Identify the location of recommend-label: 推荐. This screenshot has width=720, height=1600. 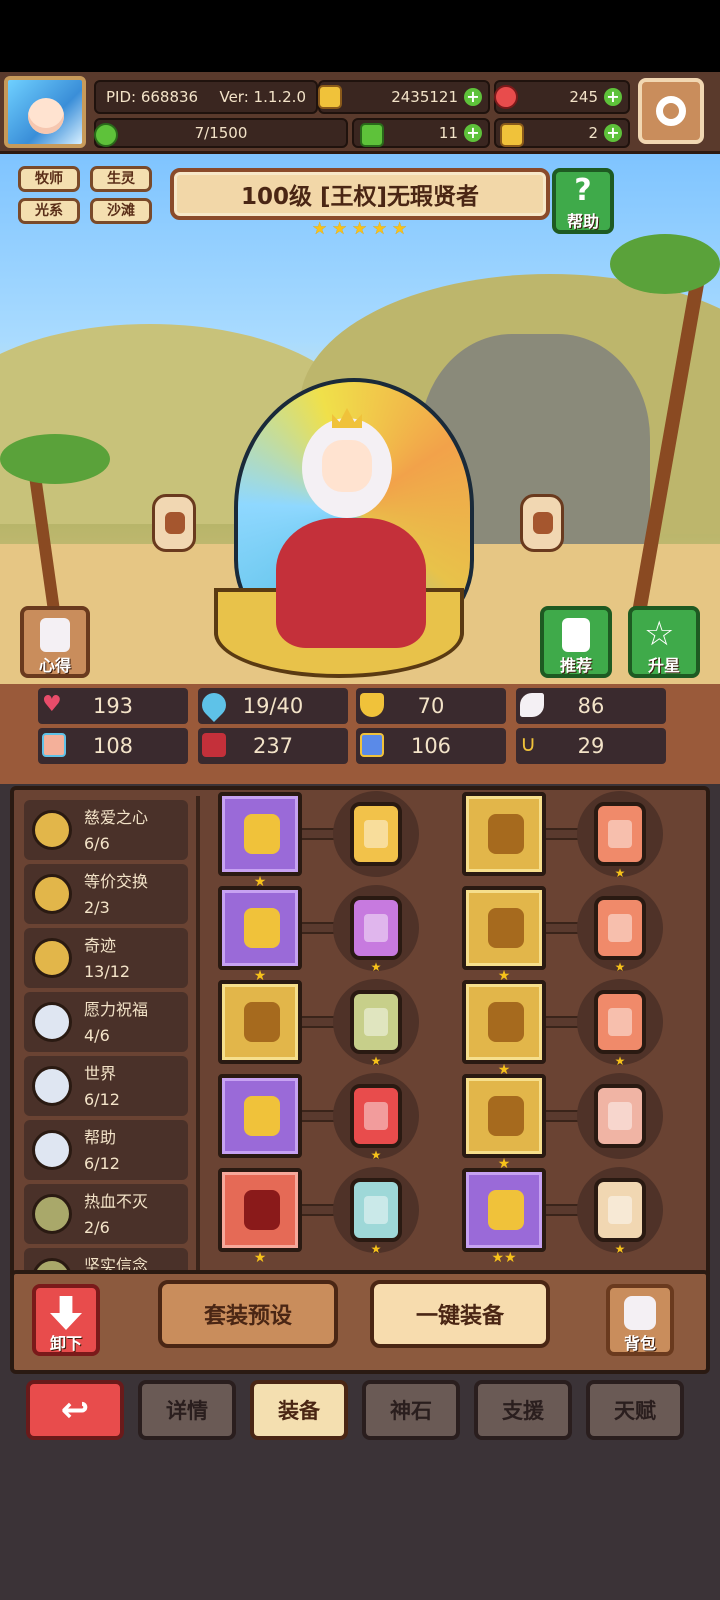
(575, 665).